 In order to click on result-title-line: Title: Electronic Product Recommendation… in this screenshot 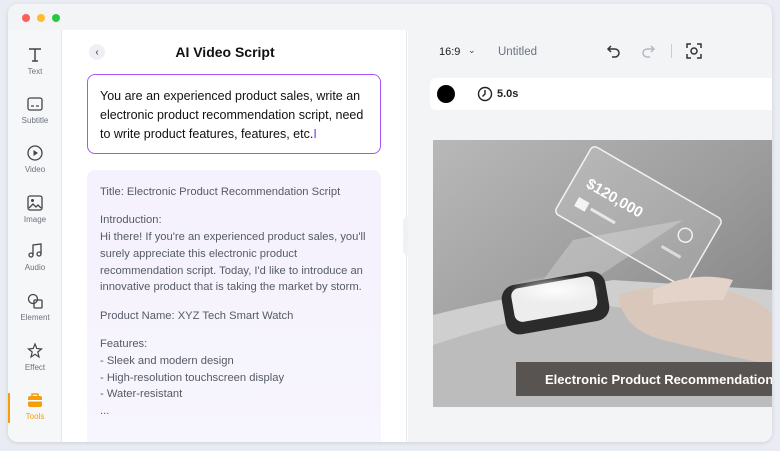, I will do `click(220, 192)`.